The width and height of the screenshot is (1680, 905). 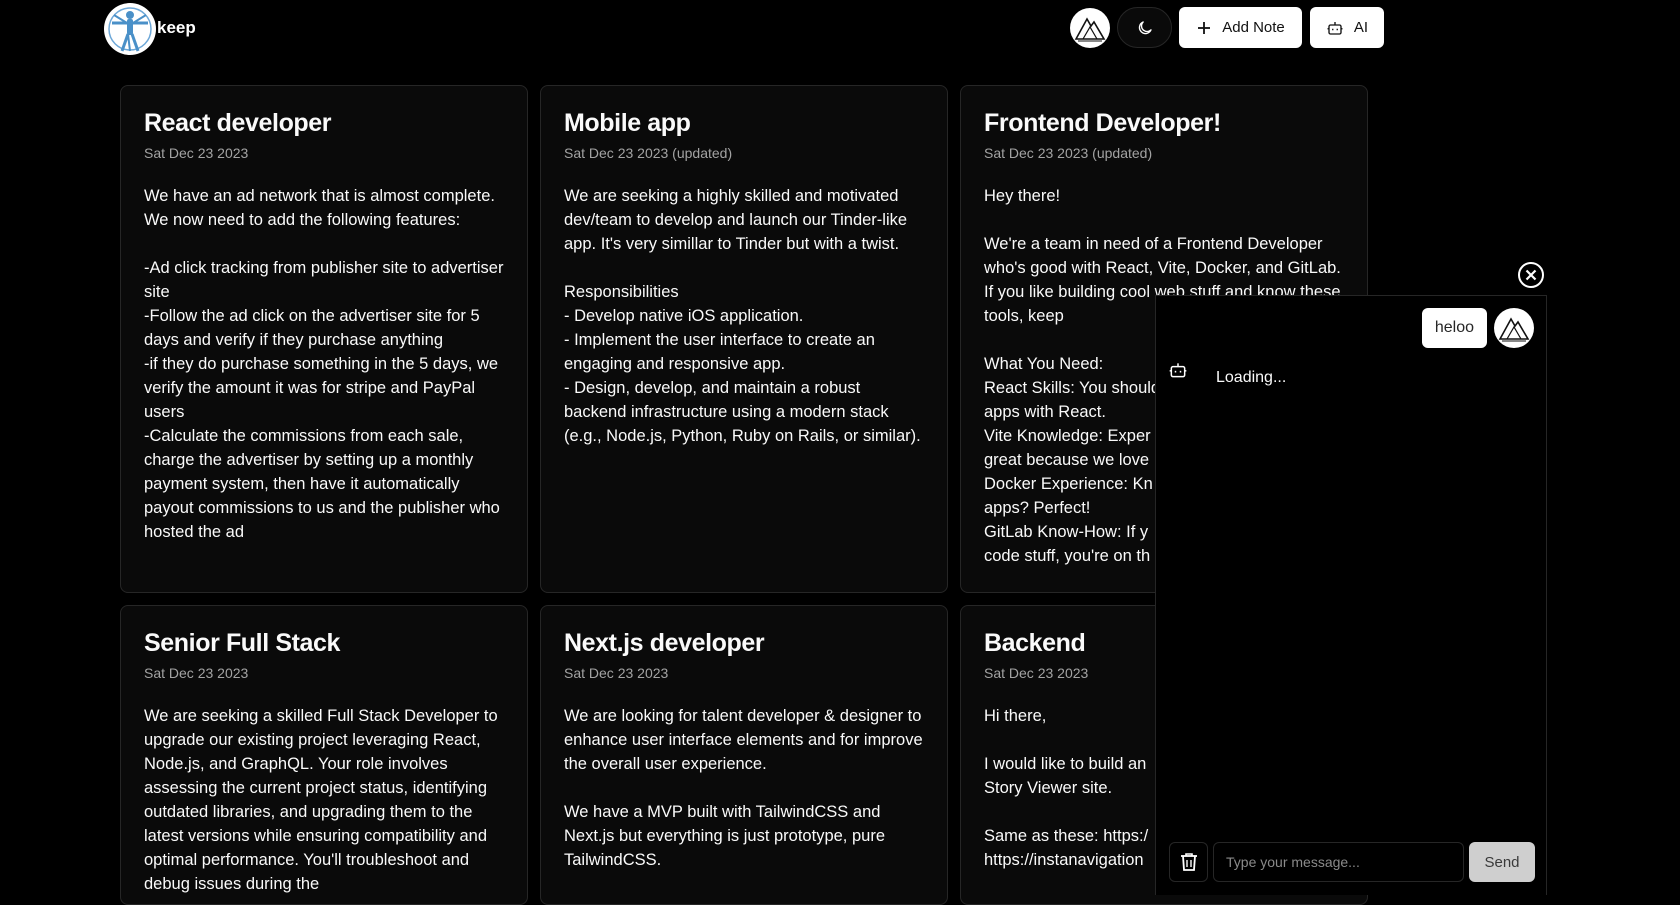 I want to click on chat-close-button, so click(x=1531, y=275).